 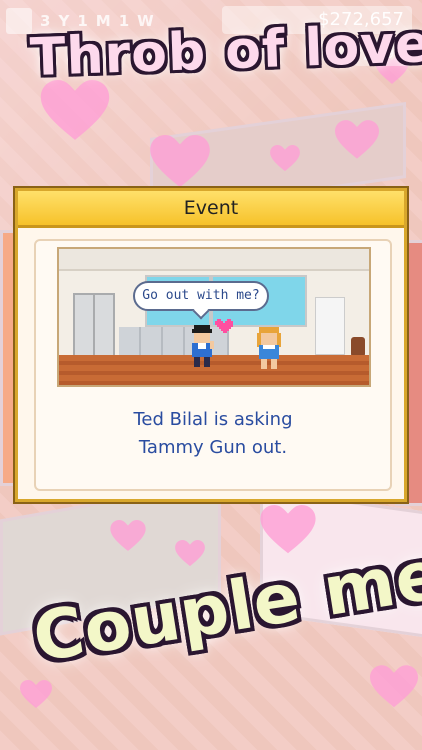 I want to click on event-message: Ted Bilal is asking Tammy Gun out., so click(x=213, y=434).